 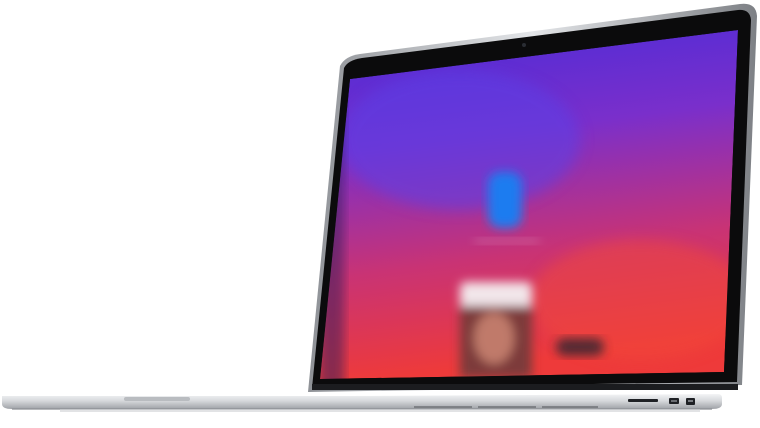 I want to click on hinge, so click(x=525, y=387).